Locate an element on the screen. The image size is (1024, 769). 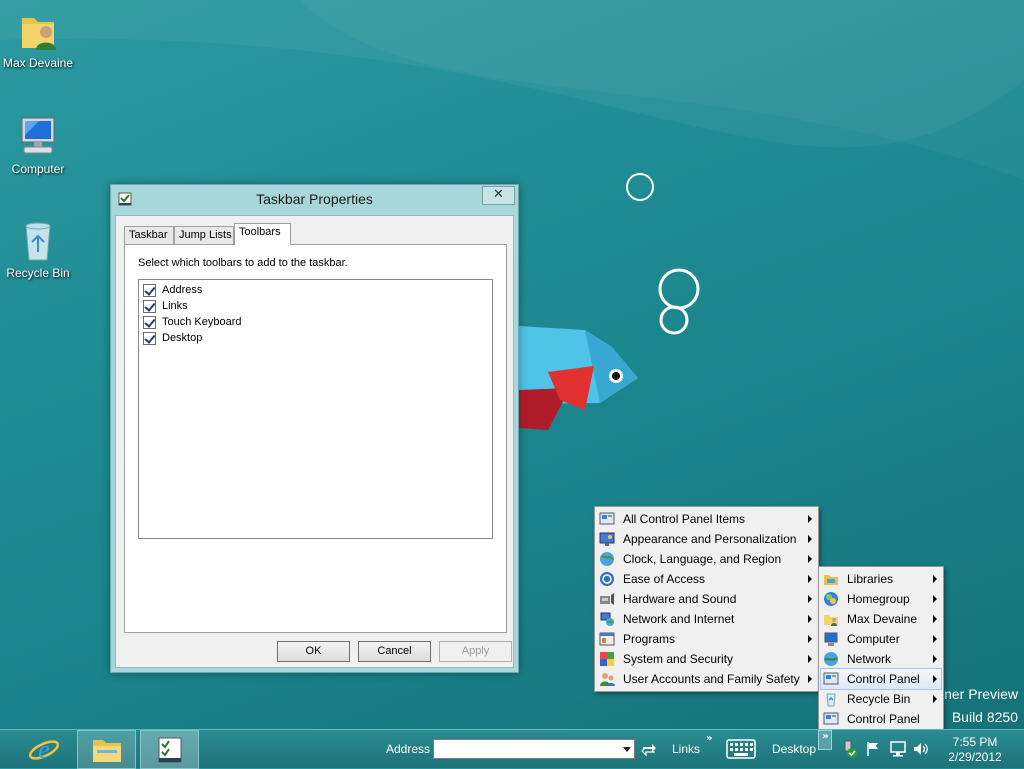
menu-item-network: Network is located at coordinates (881, 659).